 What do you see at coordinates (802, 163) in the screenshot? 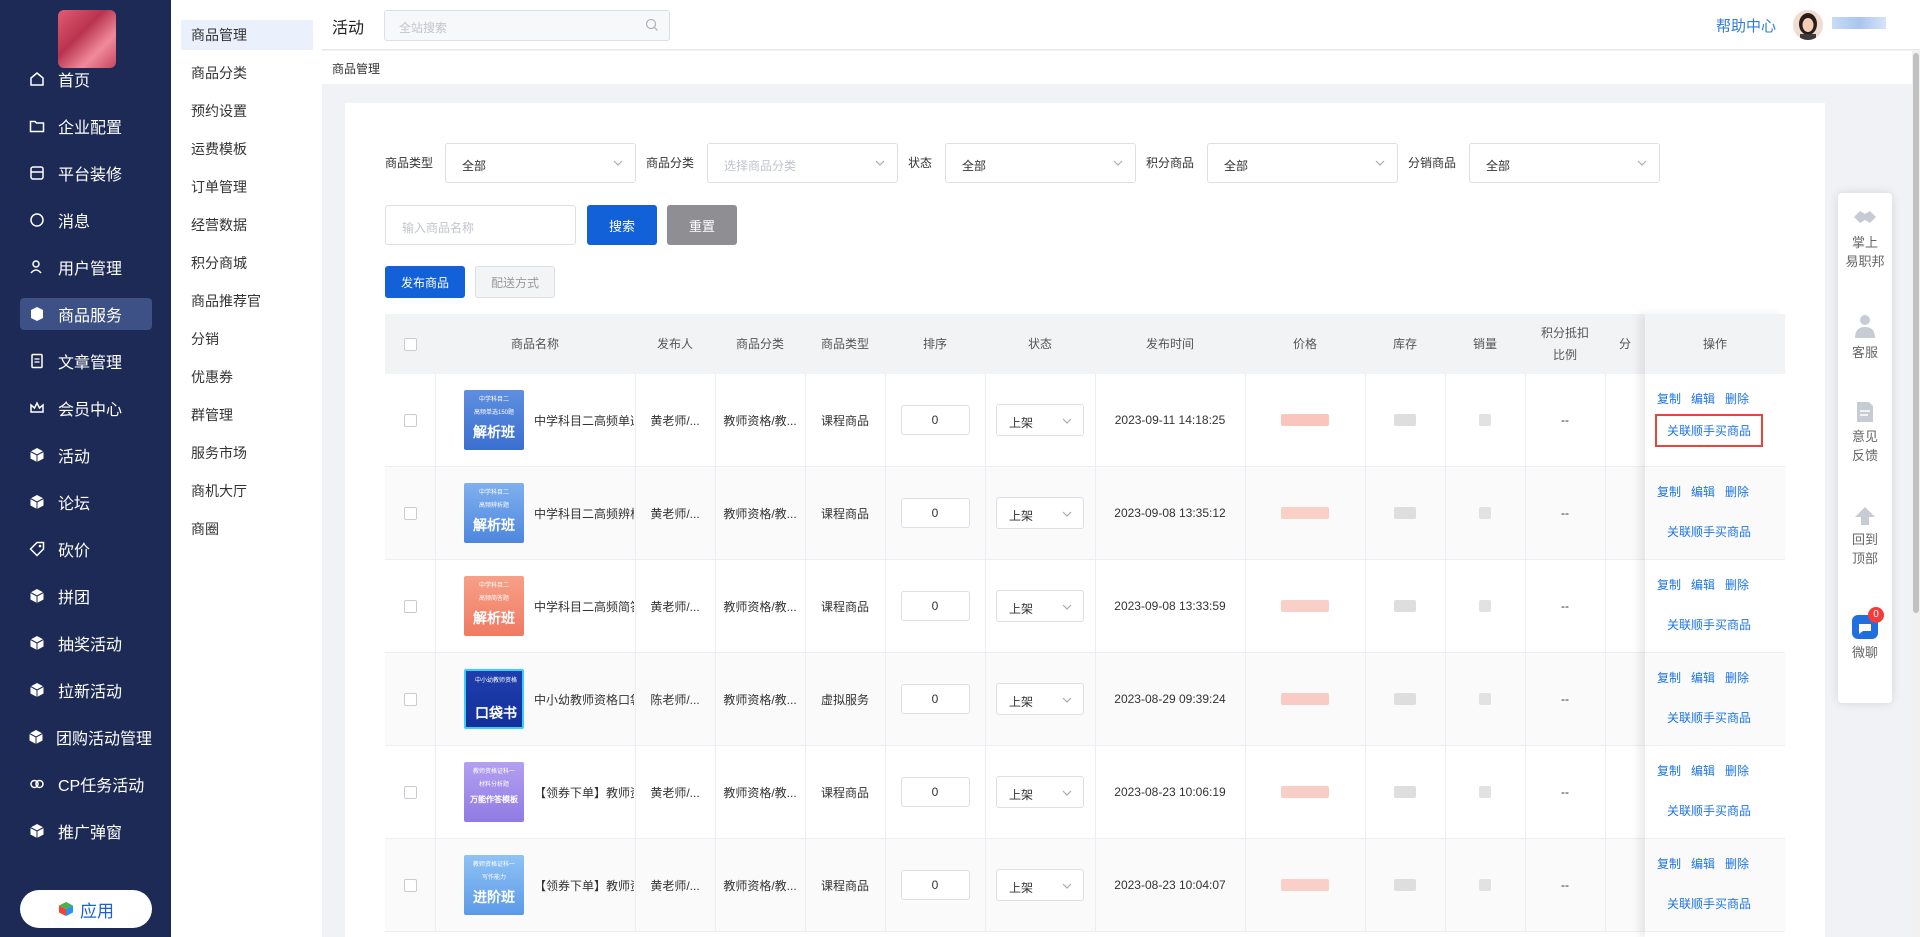
I see `filter-category-select: 选择商品分类` at bounding box center [802, 163].